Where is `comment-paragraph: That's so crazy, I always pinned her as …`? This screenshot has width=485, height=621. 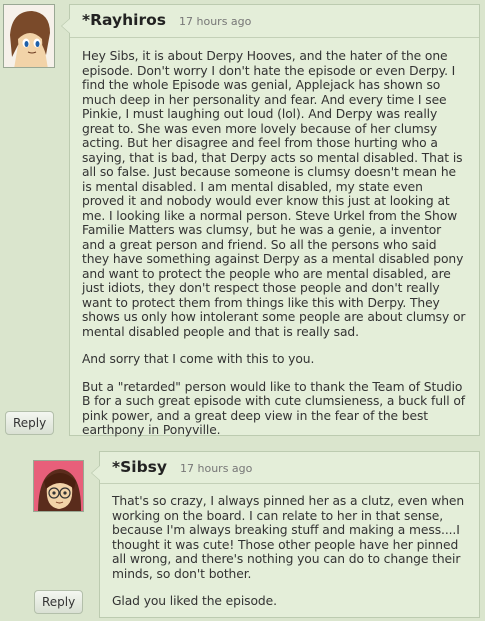 comment-paragraph: That's so crazy, I always pinned her as … is located at coordinates (288, 537).